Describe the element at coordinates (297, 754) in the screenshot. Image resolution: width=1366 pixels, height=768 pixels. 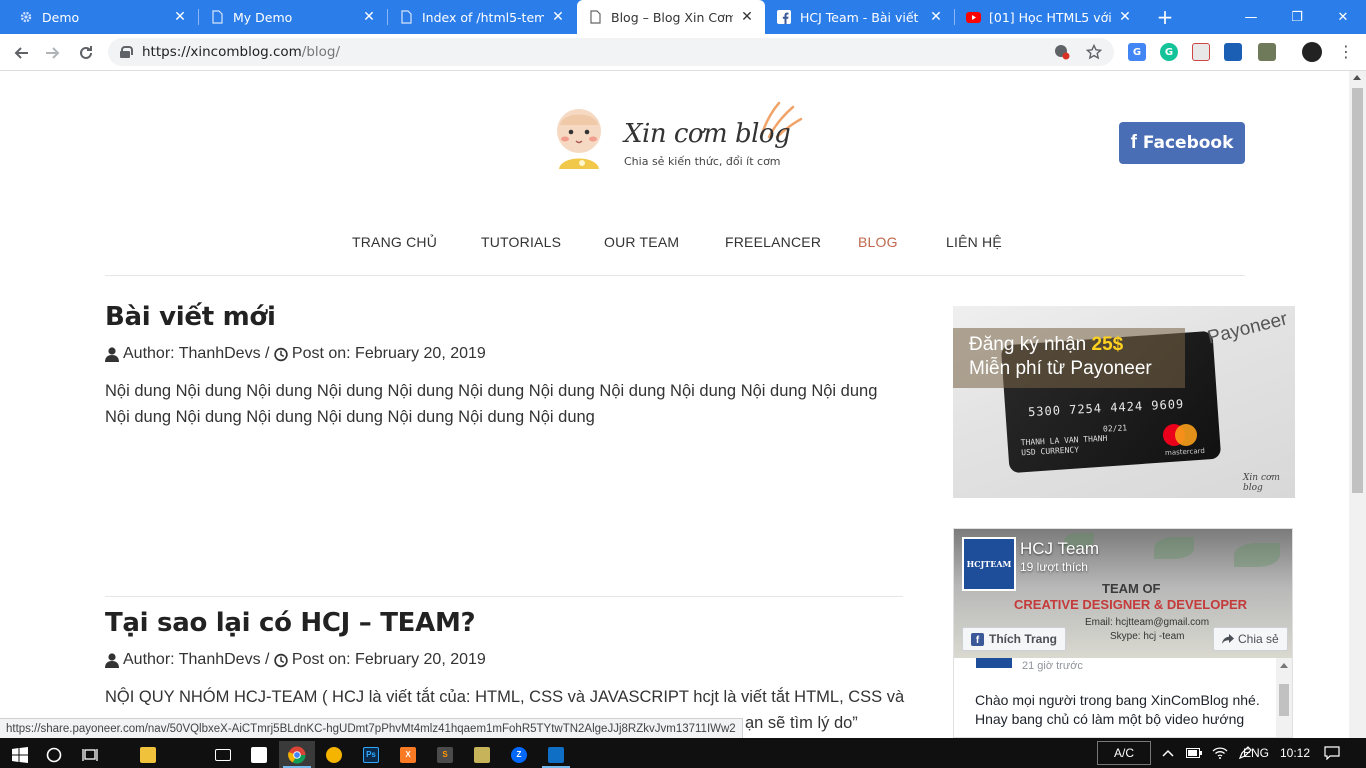
I see `chrome-app` at that location.